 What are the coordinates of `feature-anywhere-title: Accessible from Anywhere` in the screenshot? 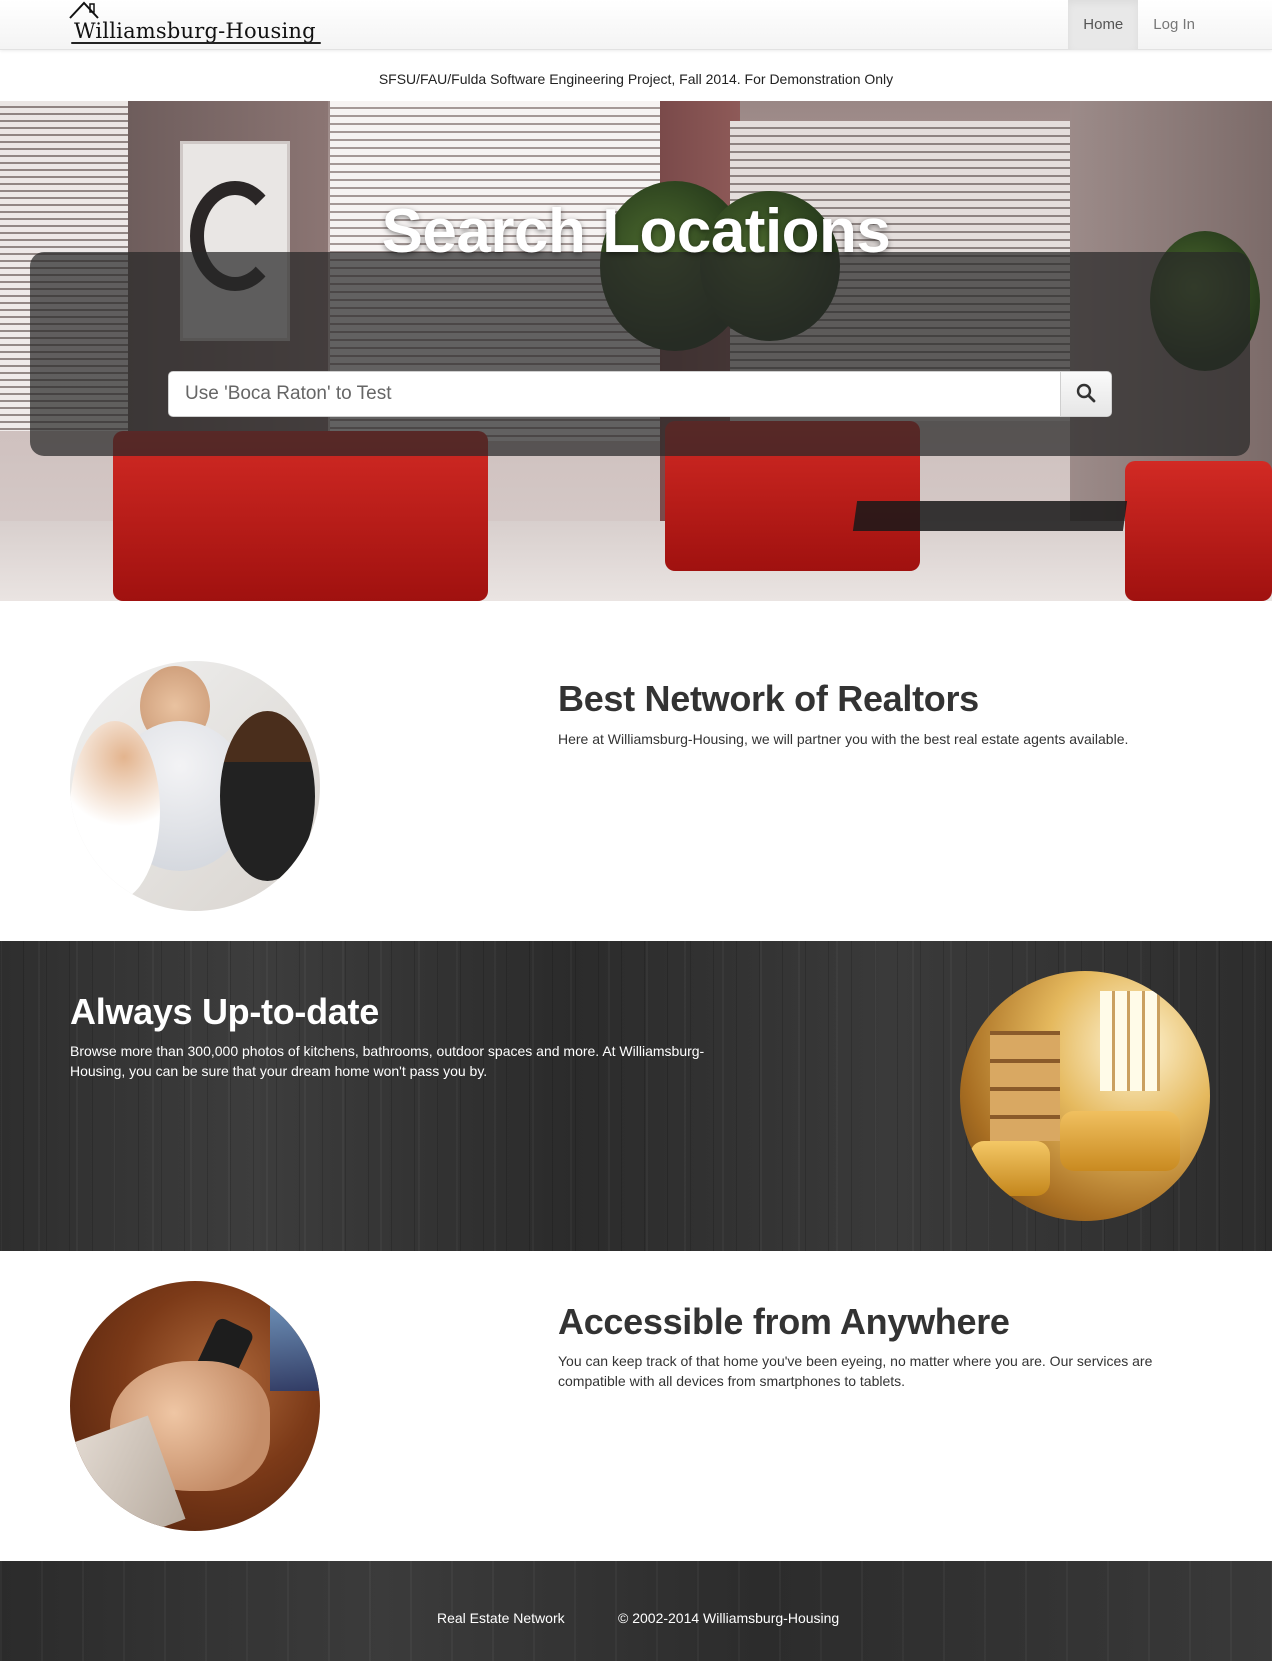 It's located at (784, 1321).